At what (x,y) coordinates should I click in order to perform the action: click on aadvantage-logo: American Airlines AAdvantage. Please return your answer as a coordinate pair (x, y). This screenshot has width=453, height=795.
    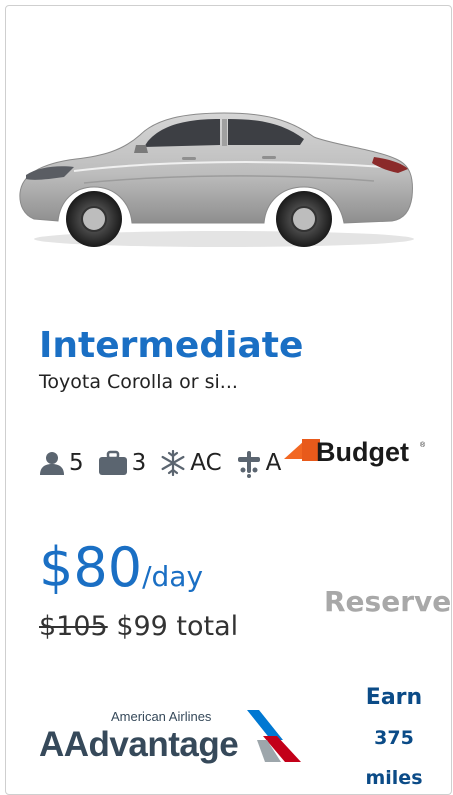
    Looking at the image, I should click on (170, 736).